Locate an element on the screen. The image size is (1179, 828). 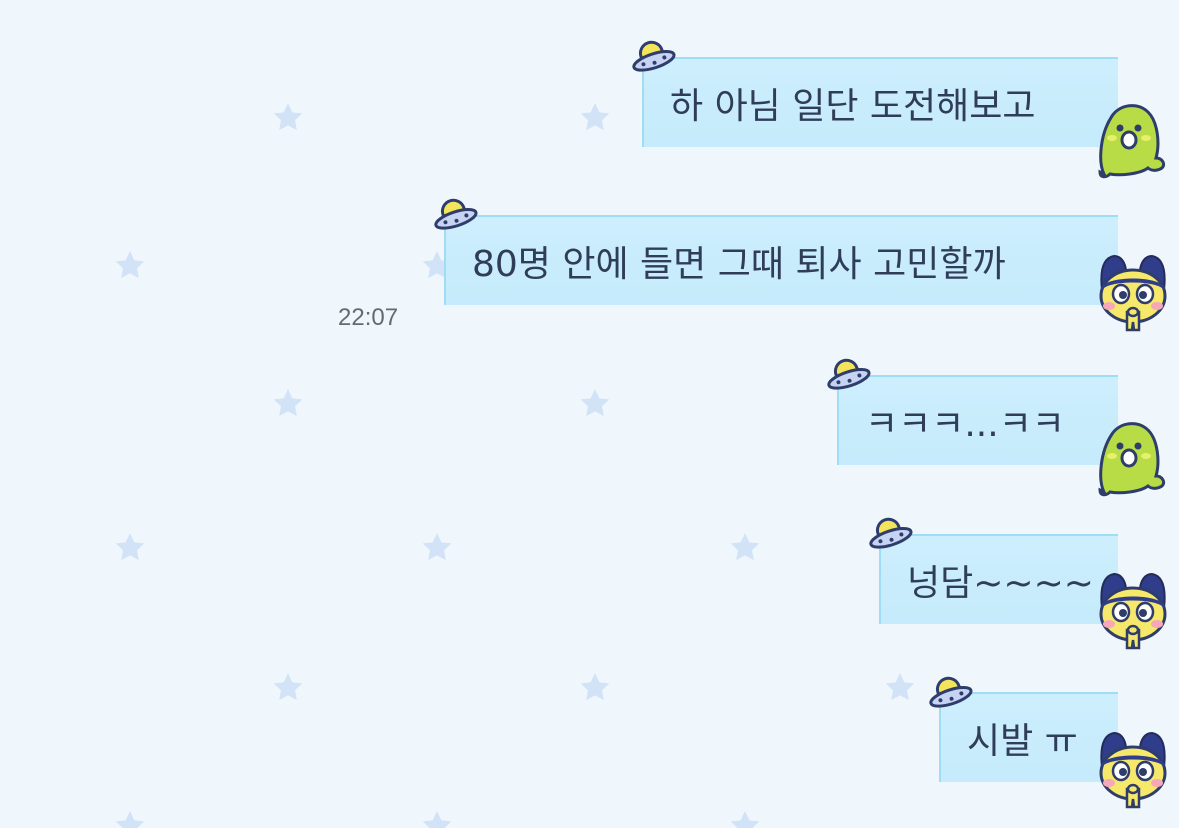
message-bubble: 80명 안에 들면 그때 퇴사 고민할까 is located at coordinates (781, 260).